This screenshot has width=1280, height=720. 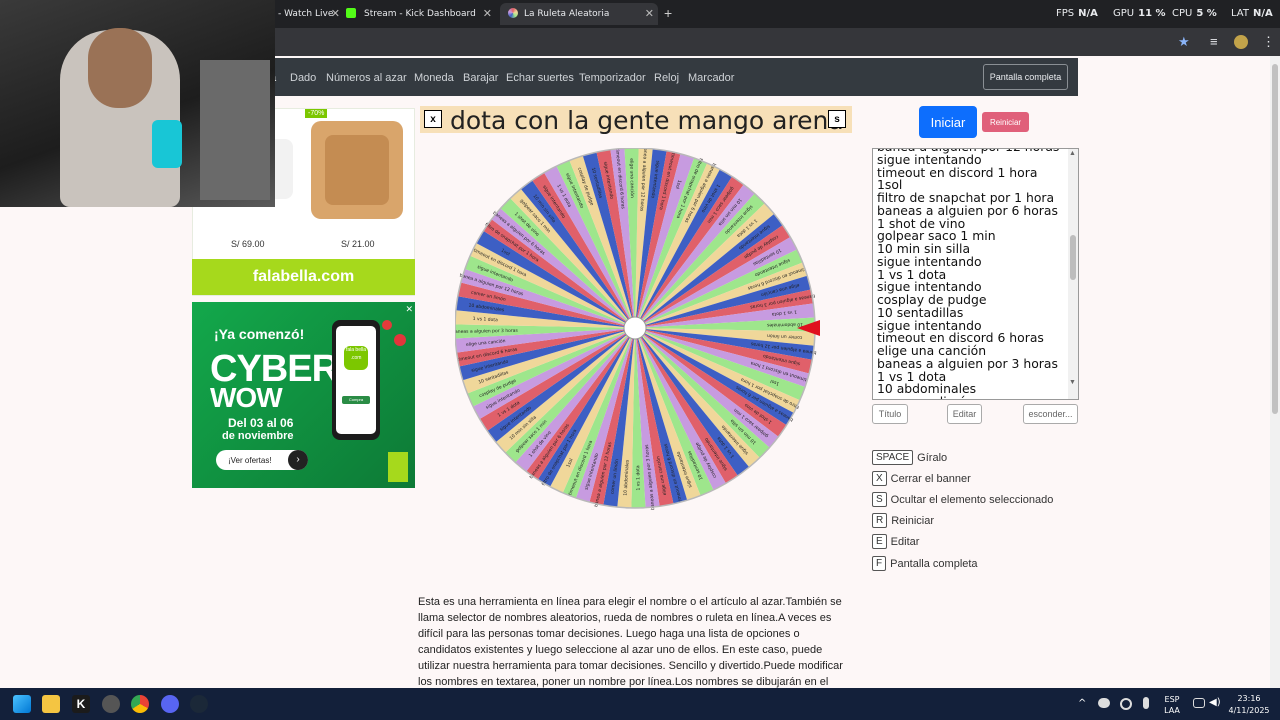 I want to click on shortcut-key: E, so click(x=879, y=541).